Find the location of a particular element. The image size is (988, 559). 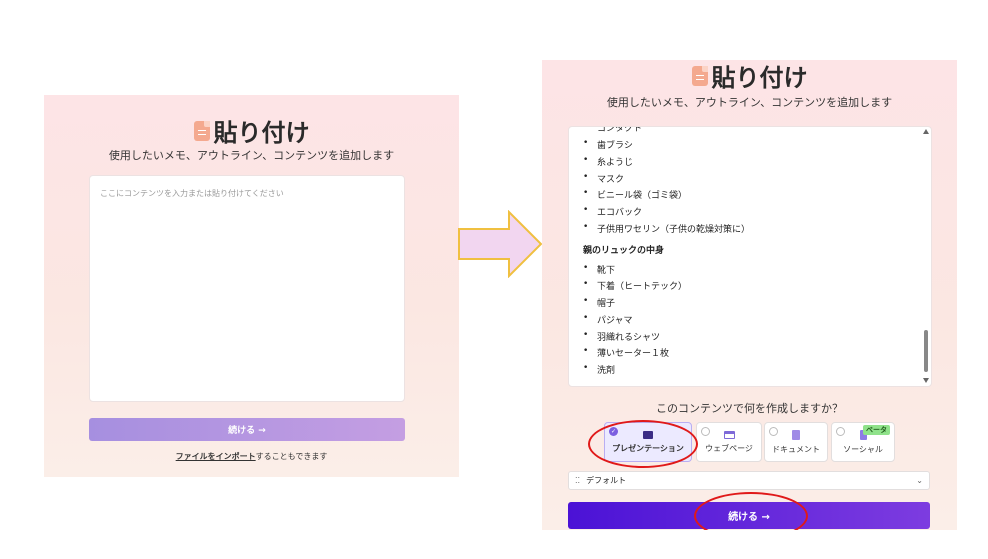

scrollbar-thumb is located at coordinates (926, 351).